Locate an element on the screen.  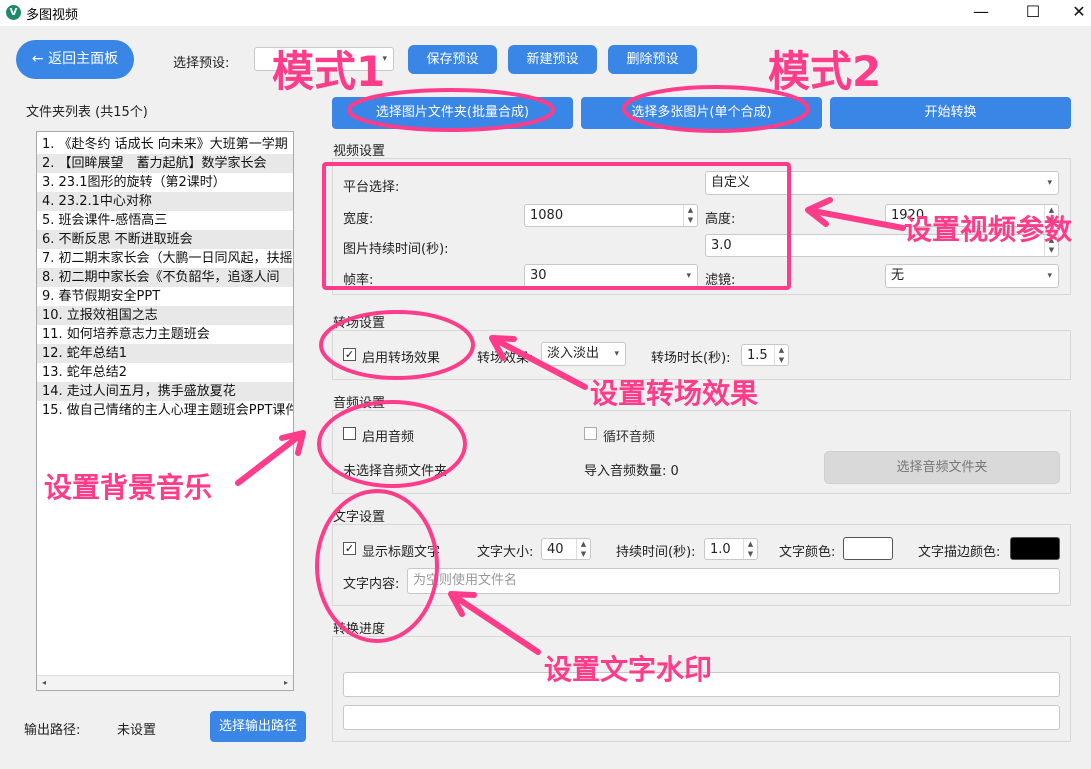
annotation-video-params: 设置视频参数 is located at coordinates (988, 229).